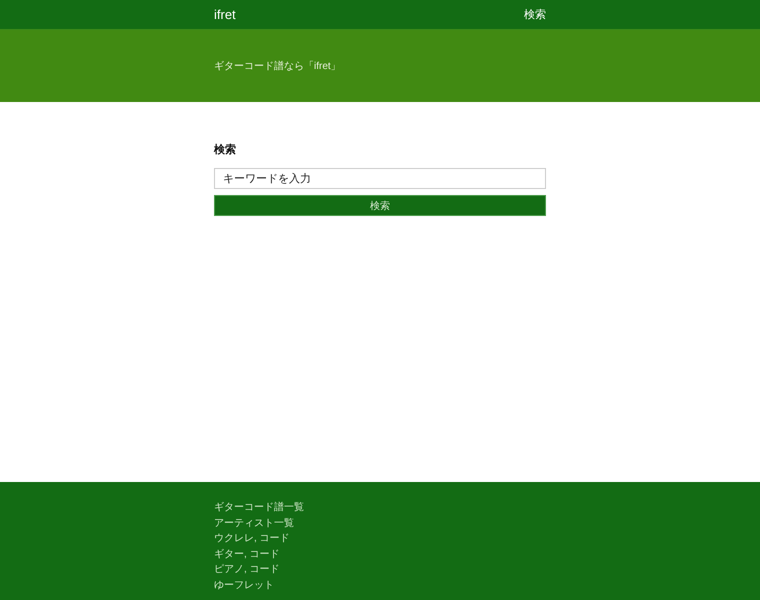  What do you see at coordinates (380, 508) in the screenshot?
I see `footer-link: ギターコード譜一覧` at bounding box center [380, 508].